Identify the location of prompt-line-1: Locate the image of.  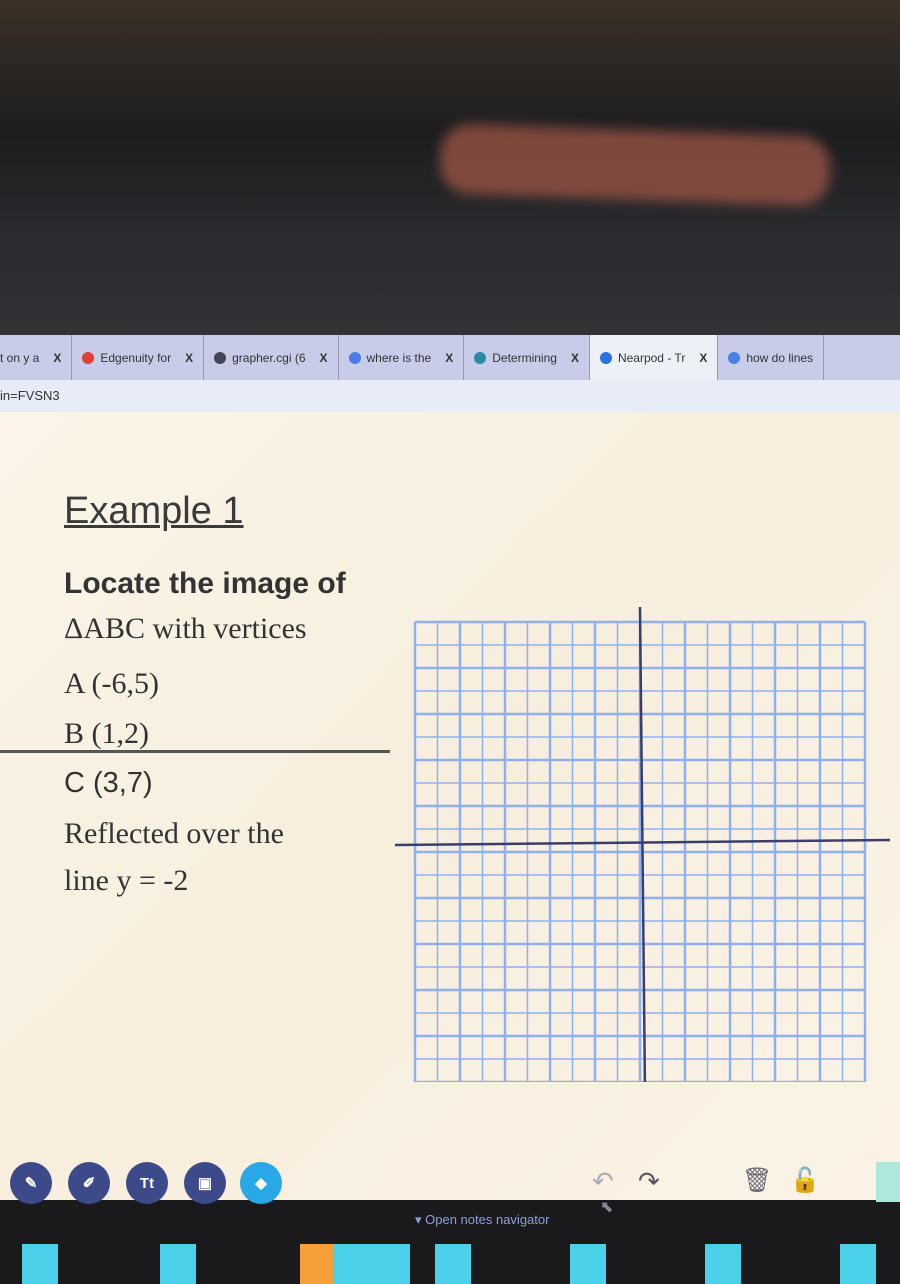
(205, 583).